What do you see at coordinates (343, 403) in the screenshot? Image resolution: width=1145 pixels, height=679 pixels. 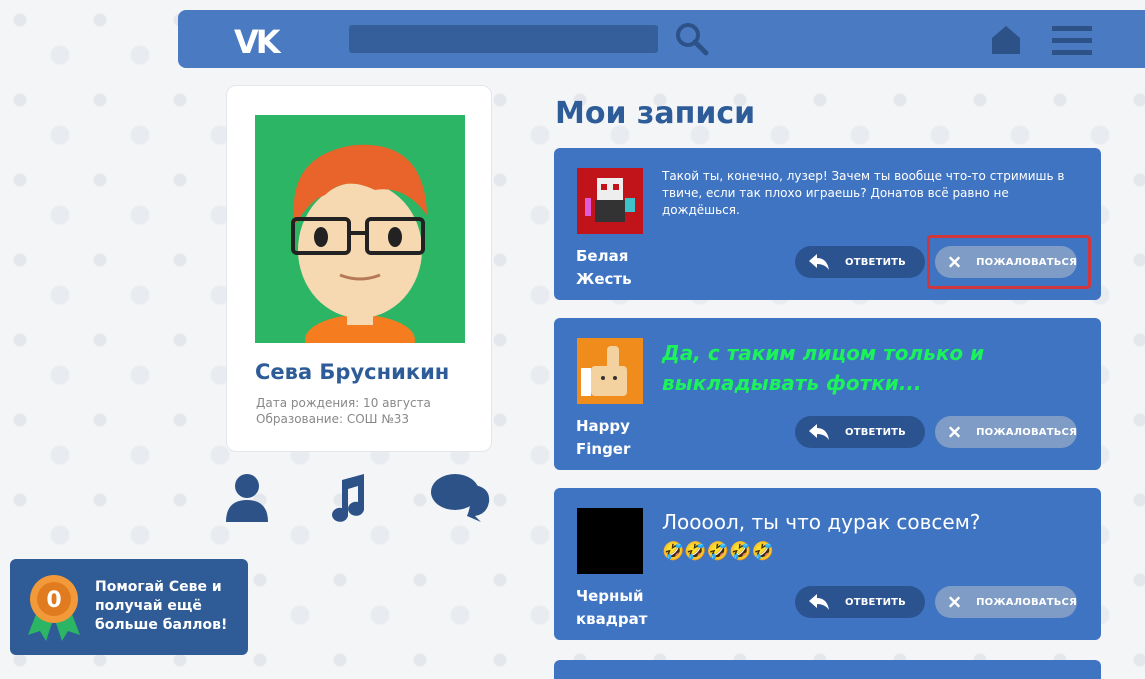 I see `profile-birth: Дата рождения: 10 августа` at bounding box center [343, 403].